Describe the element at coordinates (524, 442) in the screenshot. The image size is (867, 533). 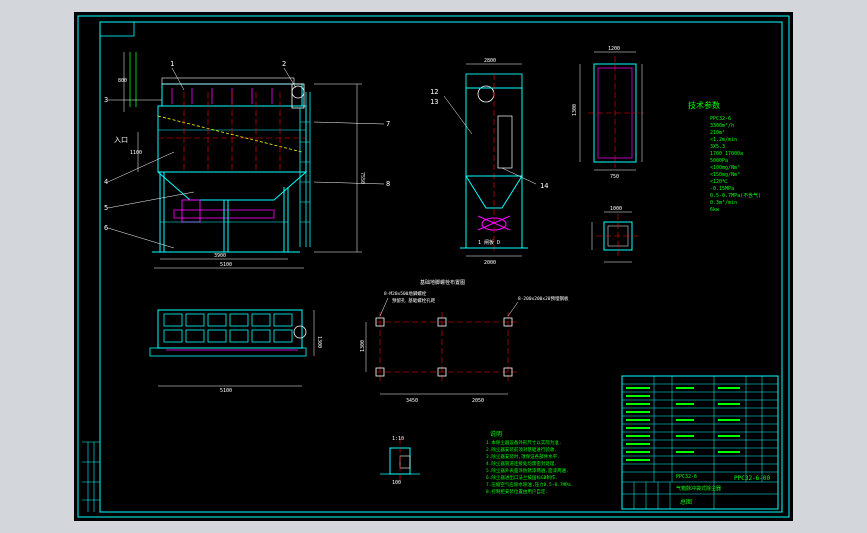
I see `note-line: 1.本除尘器设备外形尺寸以实际为准.` at that location.